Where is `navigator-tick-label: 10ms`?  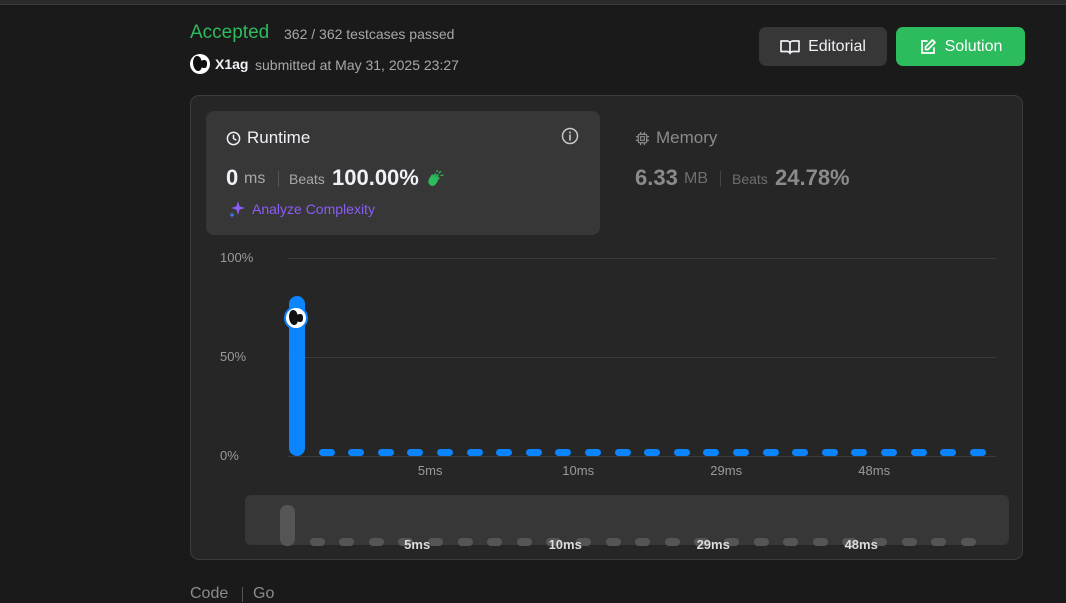 navigator-tick-label: 10ms is located at coordinates (565, 544).